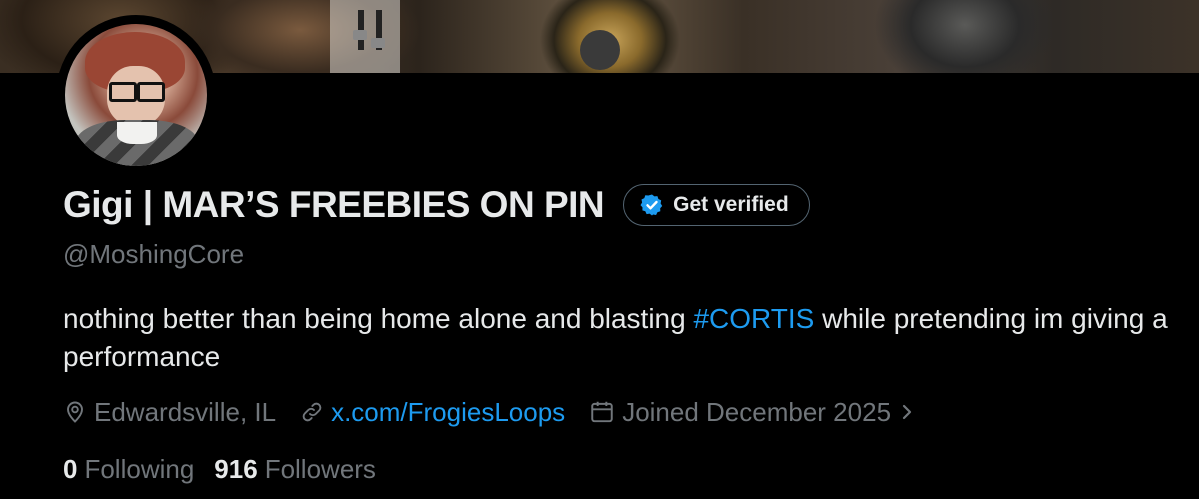 The image size is (1199, 499). What do you see at coordinates (600, 50) in the screenshot?
I see `banner-record` at bounding box center [600, 50].